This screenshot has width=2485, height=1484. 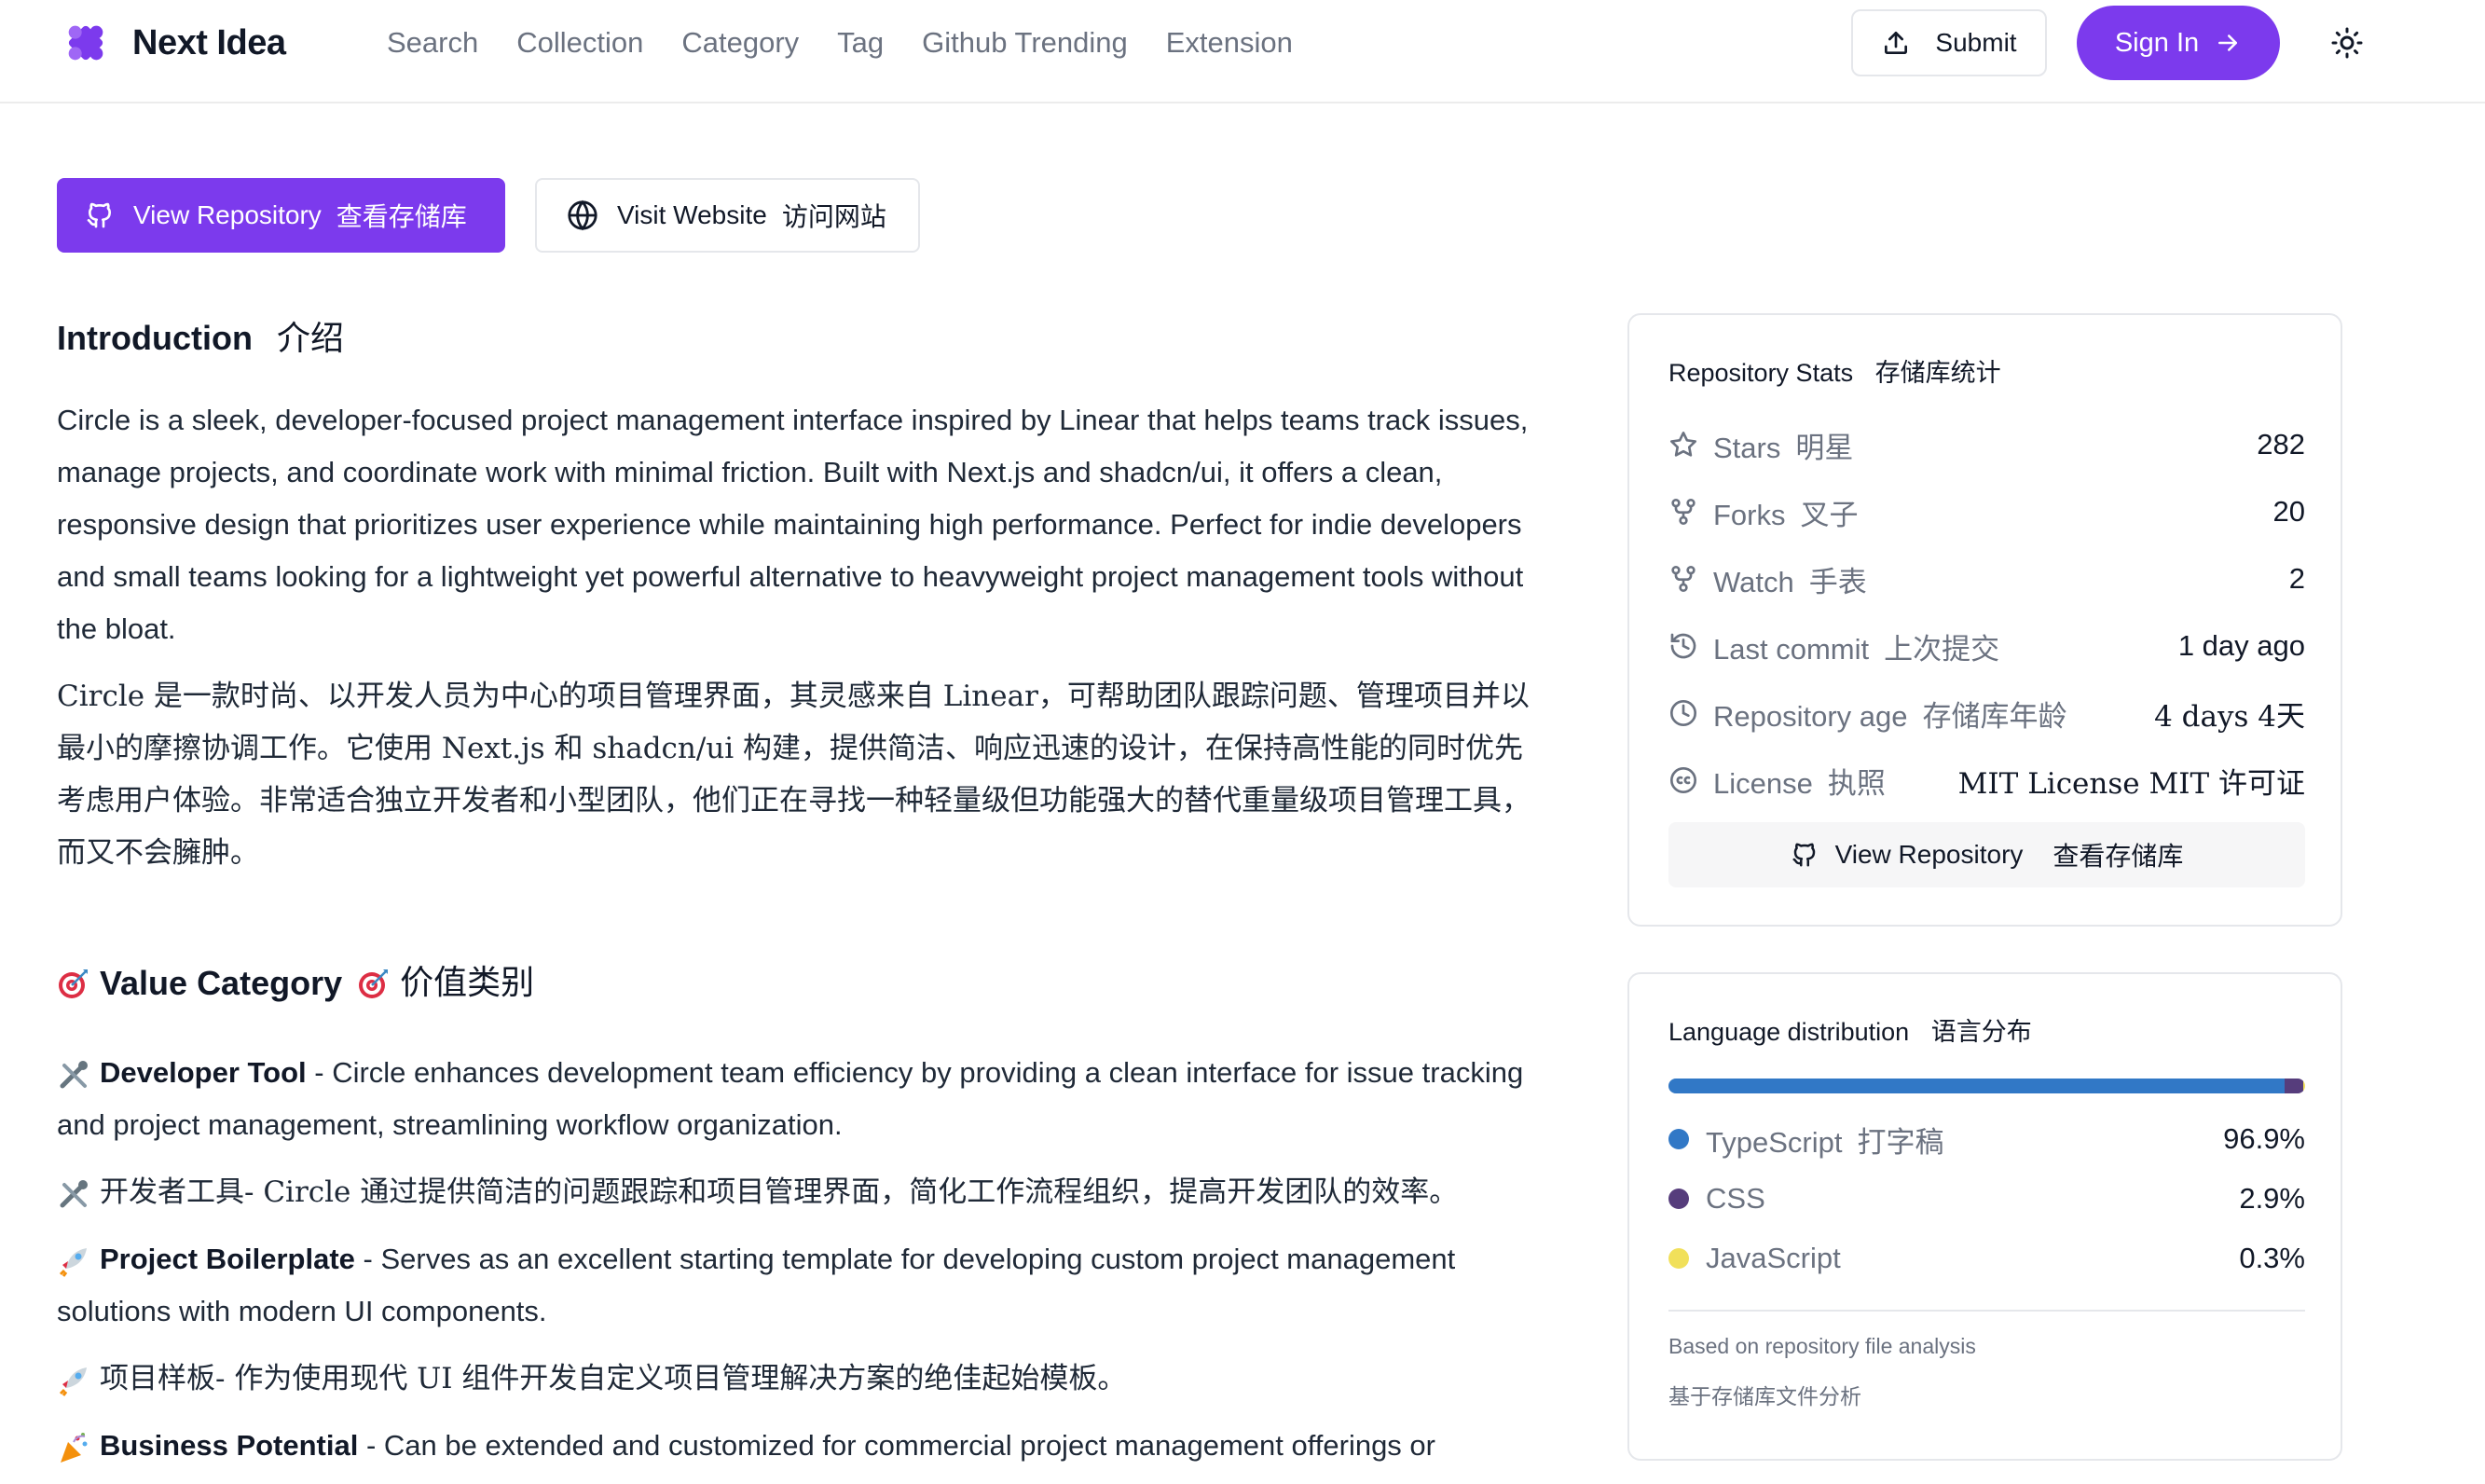 I want to click on sun-icon, so click(x=2347, y=43).